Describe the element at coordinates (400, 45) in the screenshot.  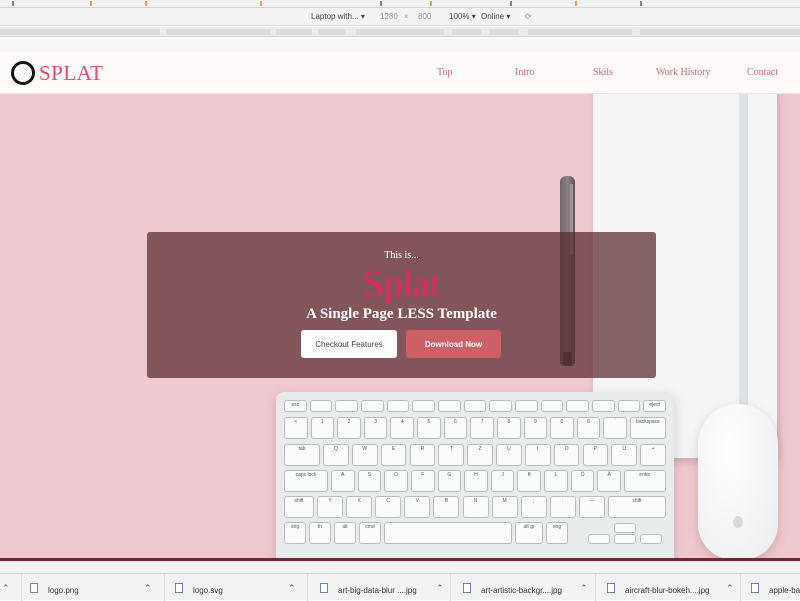
I see `viewport-gap` at that location.